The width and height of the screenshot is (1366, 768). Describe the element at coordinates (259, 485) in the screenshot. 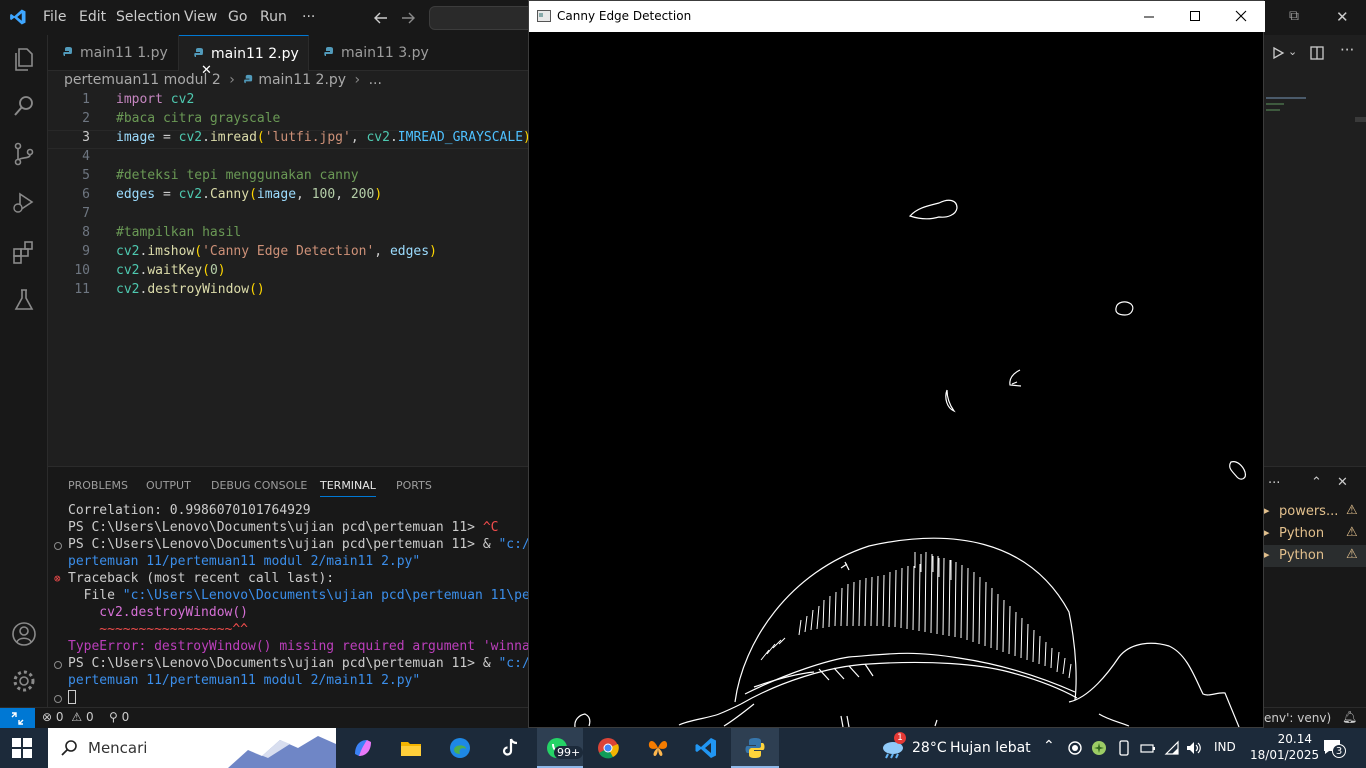

I see `panel-tab-debug-console: DEBUG CONSOLE` at that location.